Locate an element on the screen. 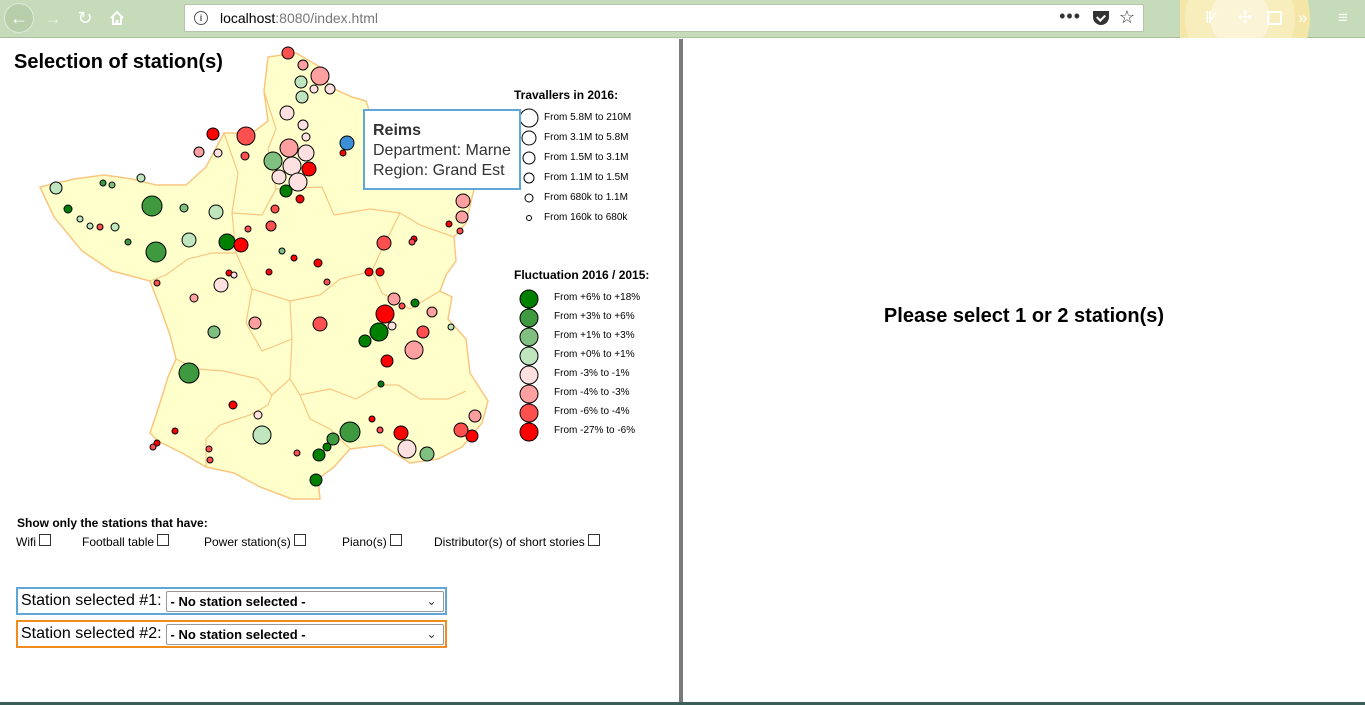 Image resolution: width=1365 pixels, height=705 pixels. piano-checkbox is located at coordinates (395, 540).